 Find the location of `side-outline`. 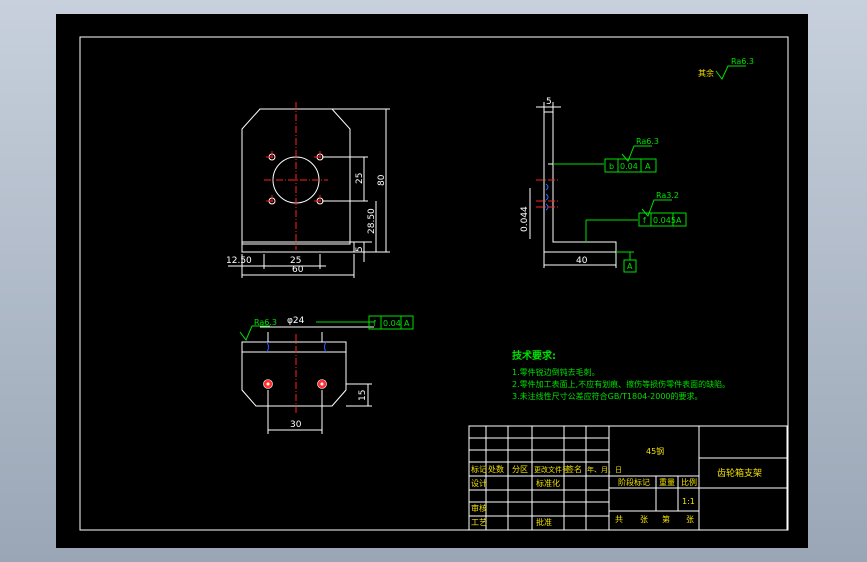

side-outline is located at coordinates (580, 182).